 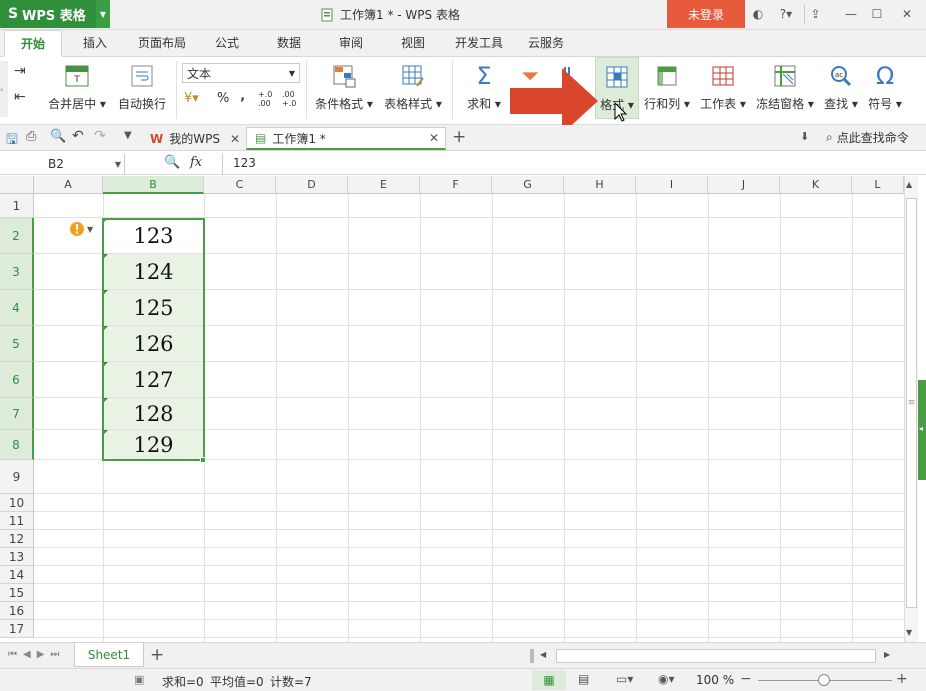 What do you see at coordinates (816, 185) in the screenshot?
I see `column-header-k: K` at bounding box center [816, 185].